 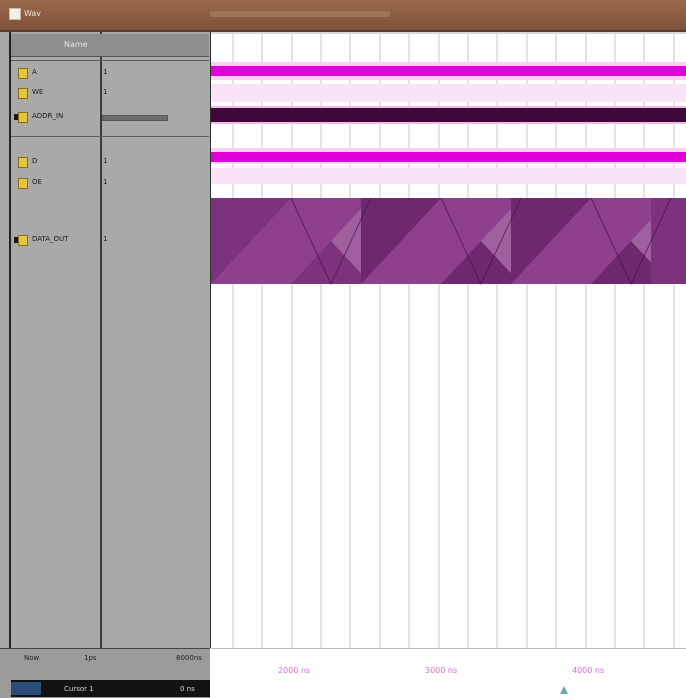 What do you see at coordinates (90, 658) in the screenshot?
I see `now-value: 1ps` at bounding box center [90, 658].